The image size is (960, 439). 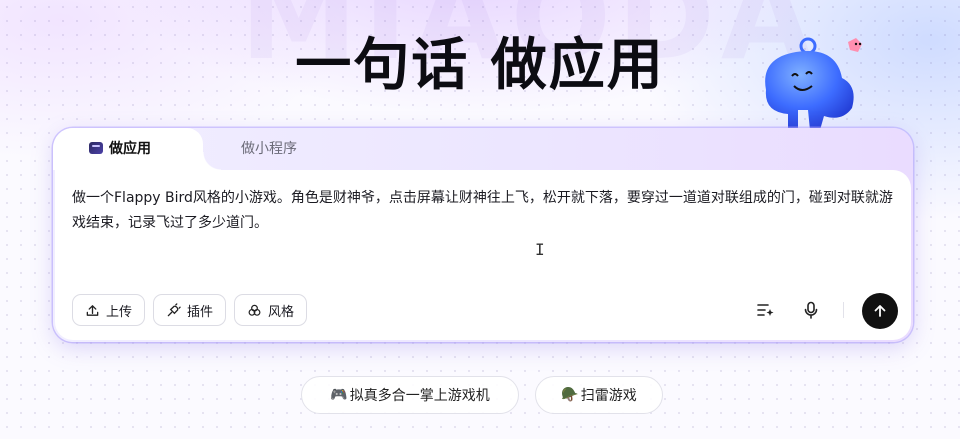 I want to click on suggestion-chip-minesweeper: 🪖 扫雷游戏, so click(x=599, y=395).